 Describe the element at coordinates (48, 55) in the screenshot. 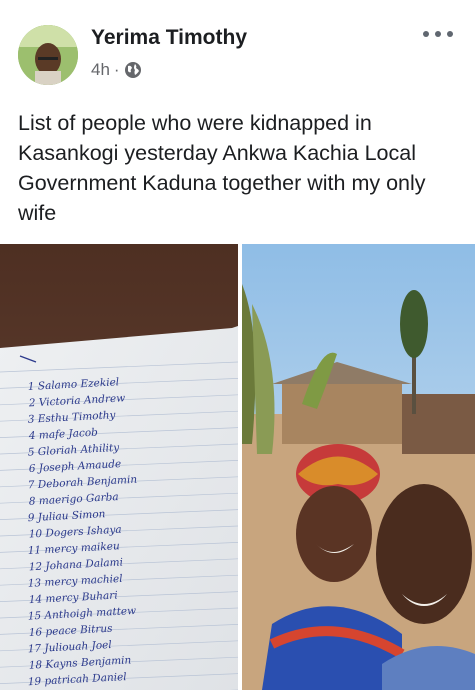

I see `avatar` at that location.